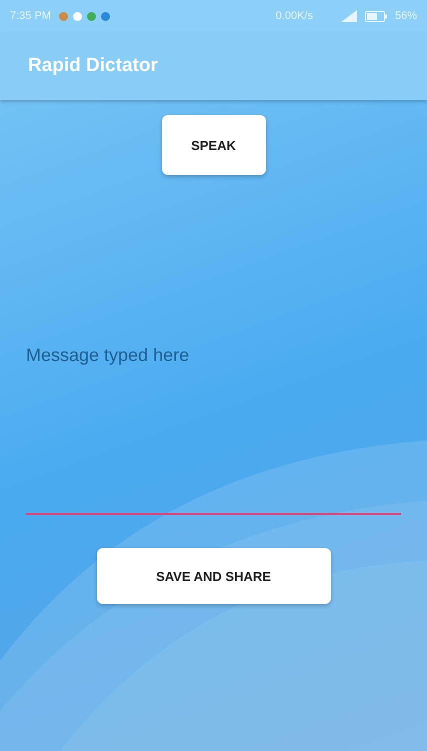 Image resolution: width=427 pixels, height=751 pixels. What do you see at coordinates (93, 66) in the screenshot?
I see `app-title: Rapid Dictator` at bounding box center [93, 66].